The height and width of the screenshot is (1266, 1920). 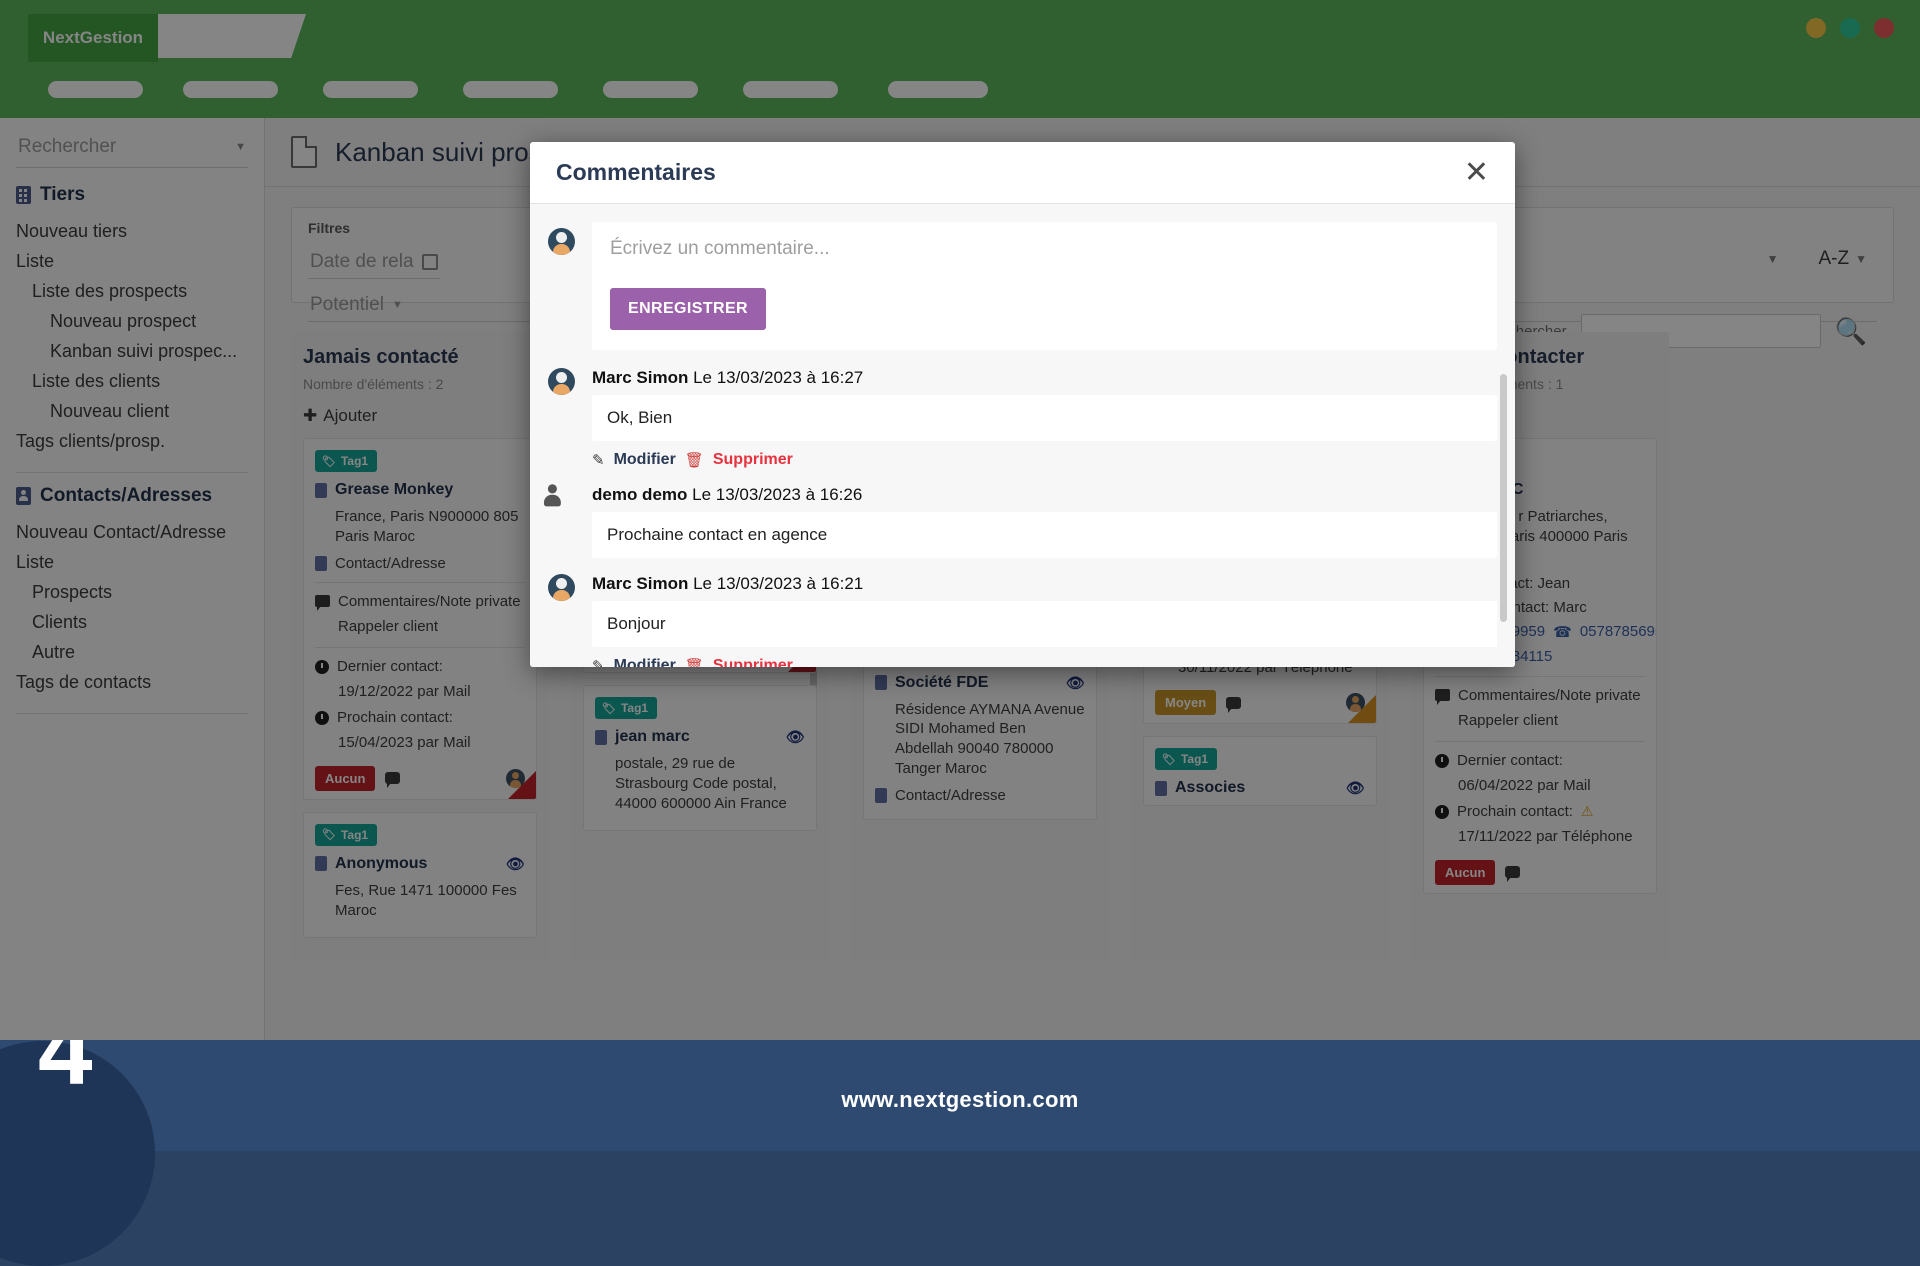 I want to click on comment-text: Ok, Bien, so click(x=1044, y=418).